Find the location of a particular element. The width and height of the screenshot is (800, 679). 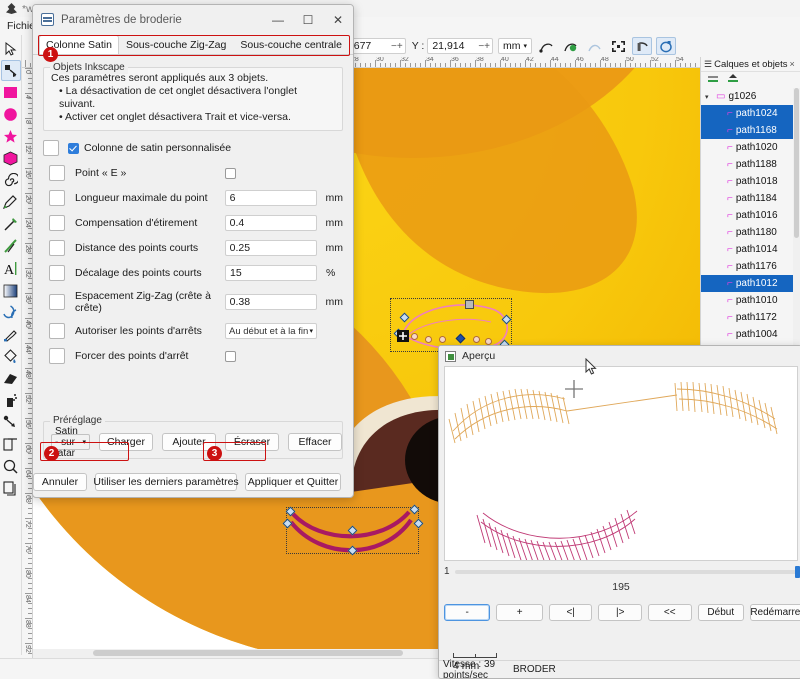

slower-button: - is located at coordinates (467, 612).